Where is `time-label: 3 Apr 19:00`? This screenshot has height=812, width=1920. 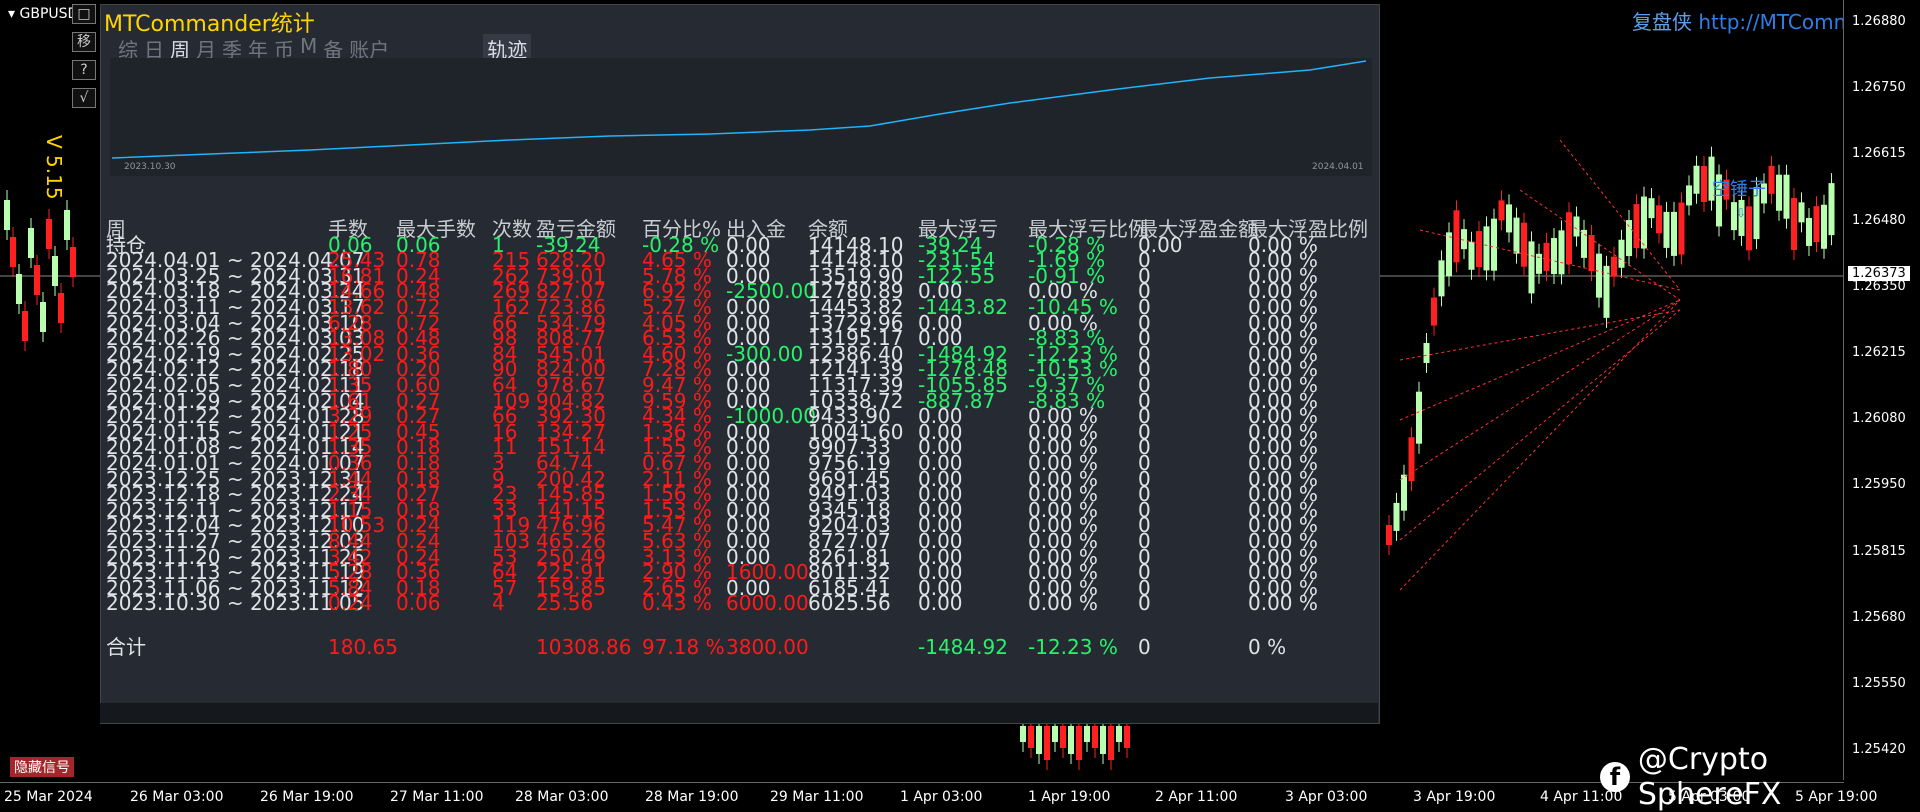
time-label: 3 Apr 19:00 is located at coordinates (1454, 797).